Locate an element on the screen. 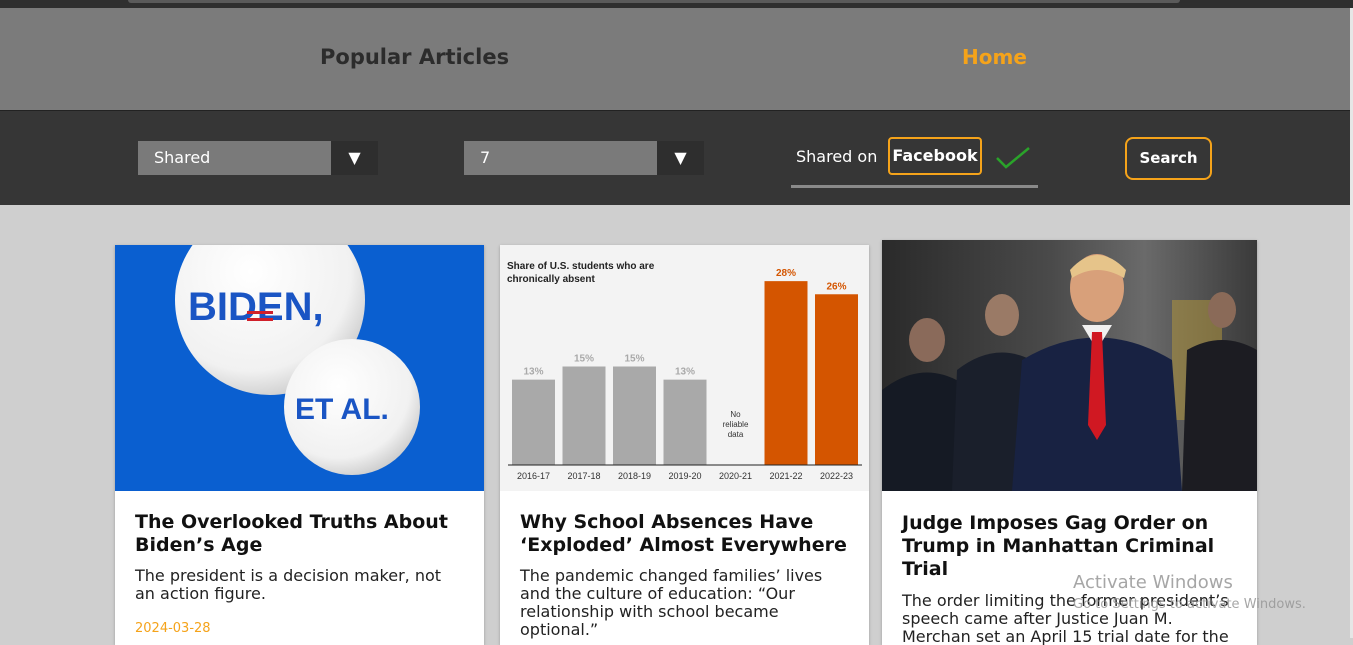  chart-tick-label: 2017-18 is located at coordinates (583, 476).